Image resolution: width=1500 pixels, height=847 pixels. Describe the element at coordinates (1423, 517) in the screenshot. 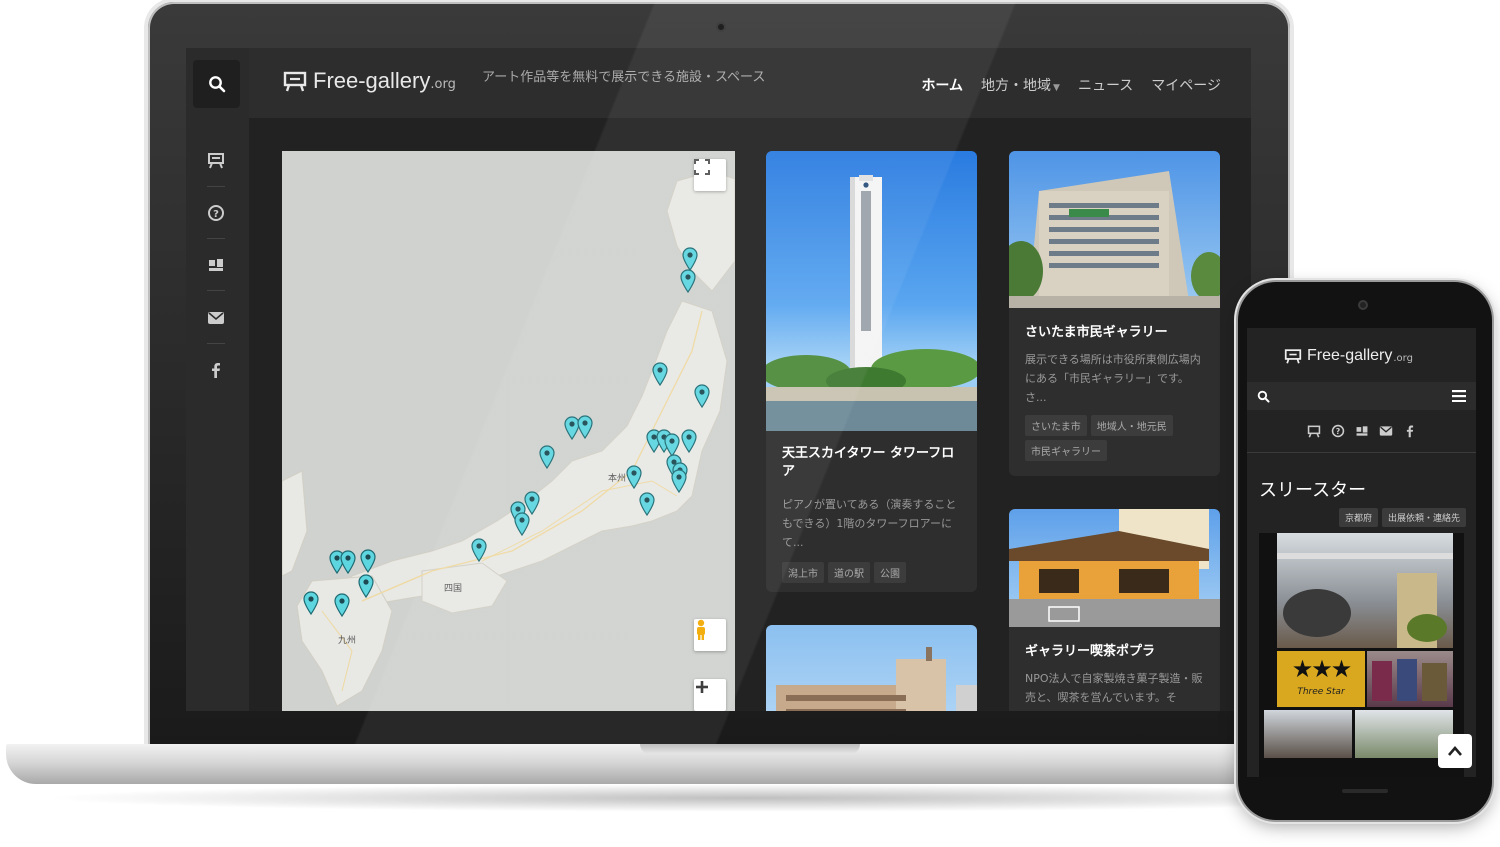

I see `tag: 出展依頼・連絡先` at that location.